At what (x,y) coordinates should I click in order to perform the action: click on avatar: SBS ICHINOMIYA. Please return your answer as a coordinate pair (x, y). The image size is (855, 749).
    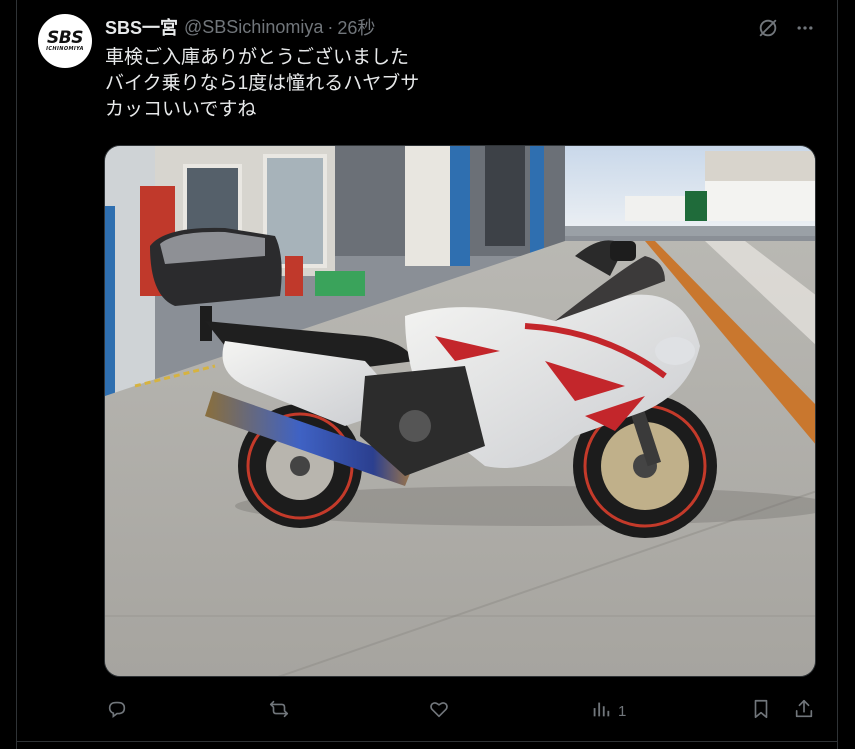
    Looking at the image, I should click on (65, 41).